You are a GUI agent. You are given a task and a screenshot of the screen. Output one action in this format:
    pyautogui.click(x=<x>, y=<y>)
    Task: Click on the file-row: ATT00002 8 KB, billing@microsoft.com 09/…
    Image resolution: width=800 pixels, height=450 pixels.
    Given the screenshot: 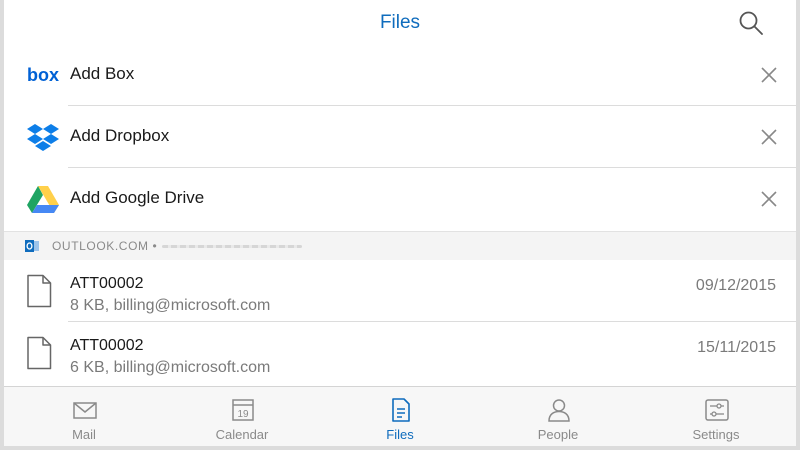 What is the action you would take?
    pyautogui.click(x=400, y=291)
    